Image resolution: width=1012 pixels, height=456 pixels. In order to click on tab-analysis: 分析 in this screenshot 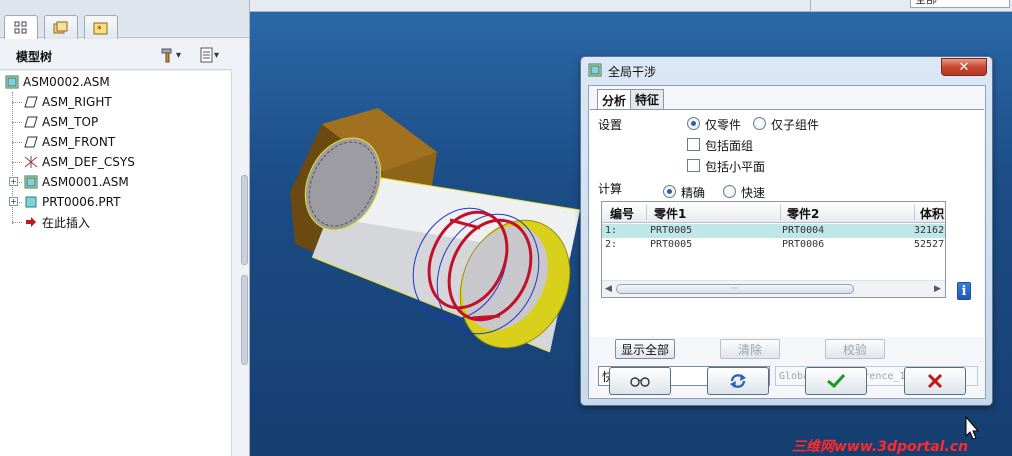, I will do `click(614, 99)`.